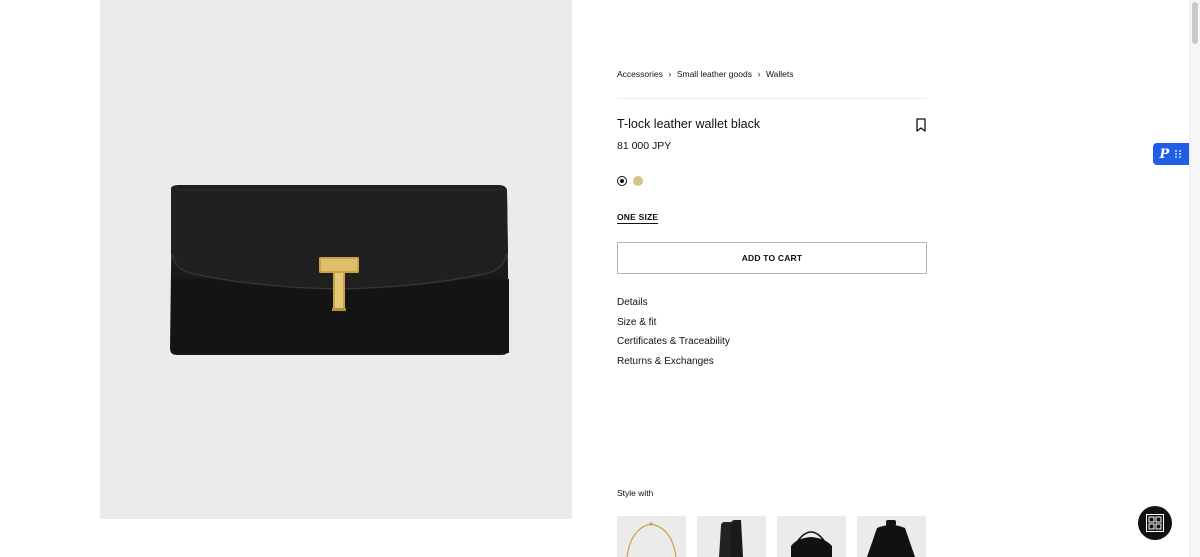 This screenshot has width=1200, height=557. Describe the element at coordinates (651, 539) in the screenshot. I see `gold-necklace-icon` at that location.